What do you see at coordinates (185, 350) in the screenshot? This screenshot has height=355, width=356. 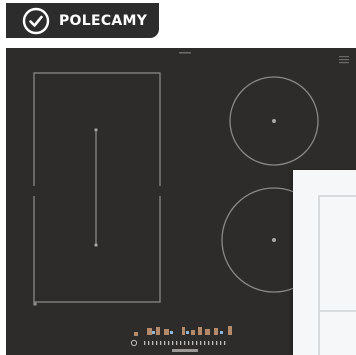 I see `brand-logo` at bounding box center [185, 350].